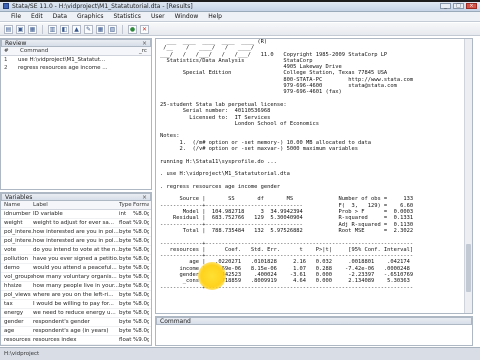  I want to click on variable-name: vote, so click(10, 250).